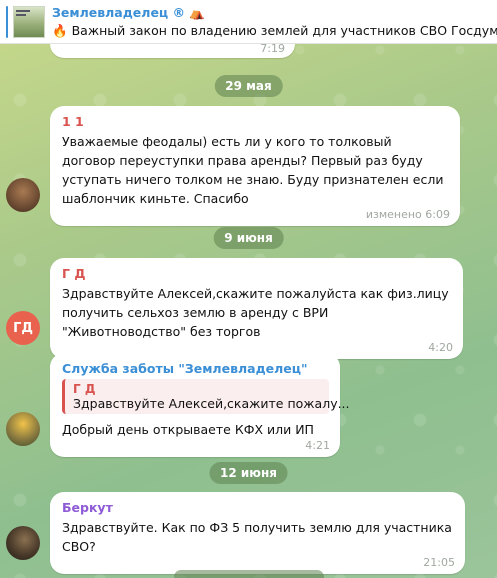  Describe the element at coordinates (84, 389) in the screenshot. I see `quote-author: Г Д` at that location.